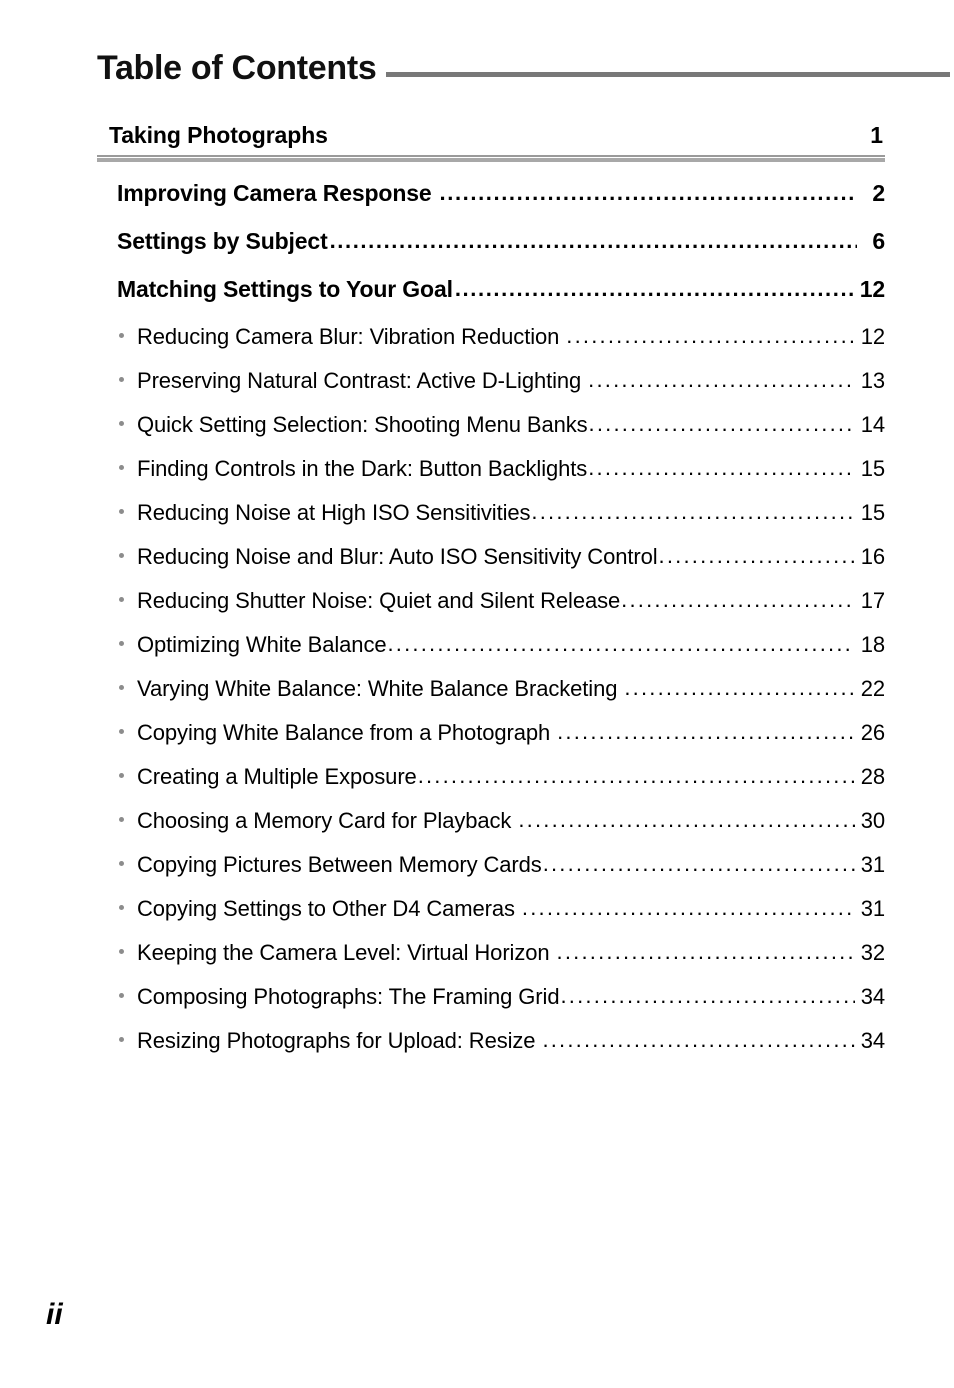 The image size is (954, 1388). Describe the element at coordinates (872, 732) in the screenshot. I see `toc-entry-page-number: 26` at that location.